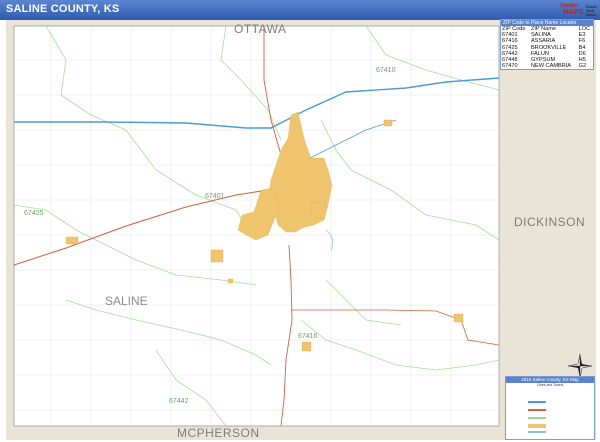  What do you see at coordinates (215, 196) in the screenshot?
I see `zip-label-67401: 67401` at bounding box center [215, 196].